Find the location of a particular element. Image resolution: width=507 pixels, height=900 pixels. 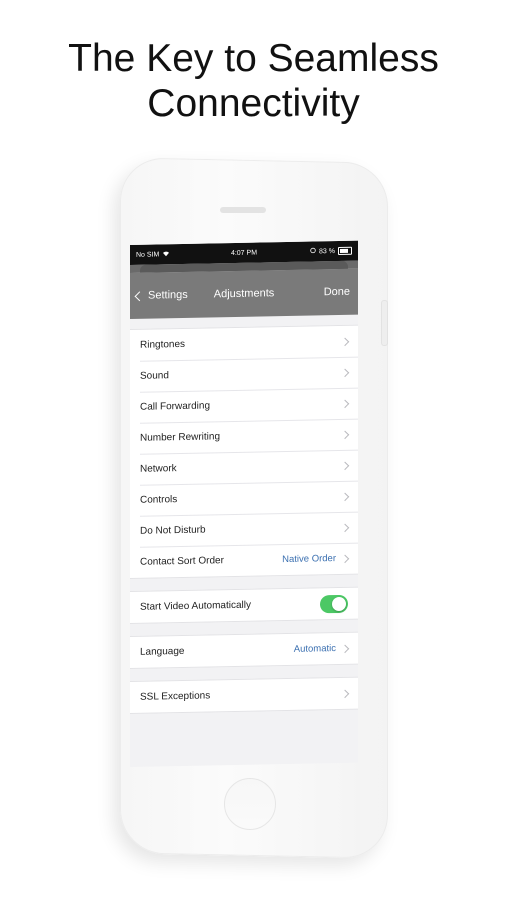

row-label: Number Rewriting is located at coordinates (180, 437).